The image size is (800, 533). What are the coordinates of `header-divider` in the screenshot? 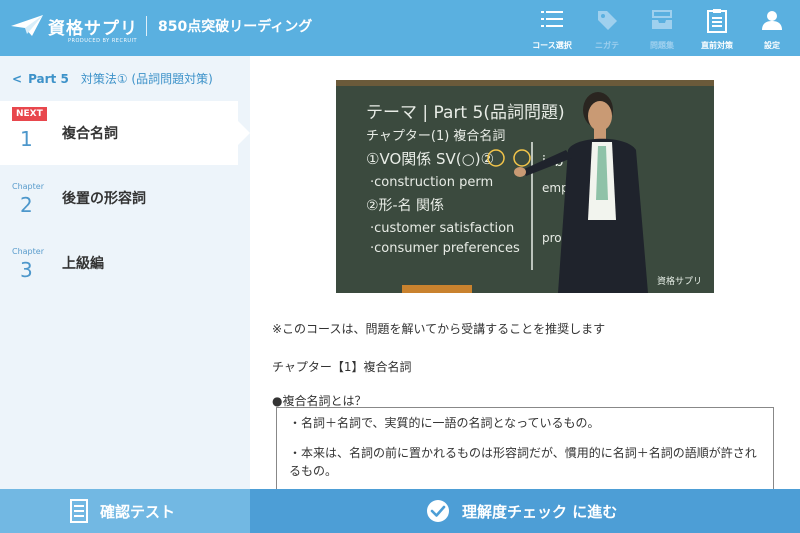 It's located at (146, 26).